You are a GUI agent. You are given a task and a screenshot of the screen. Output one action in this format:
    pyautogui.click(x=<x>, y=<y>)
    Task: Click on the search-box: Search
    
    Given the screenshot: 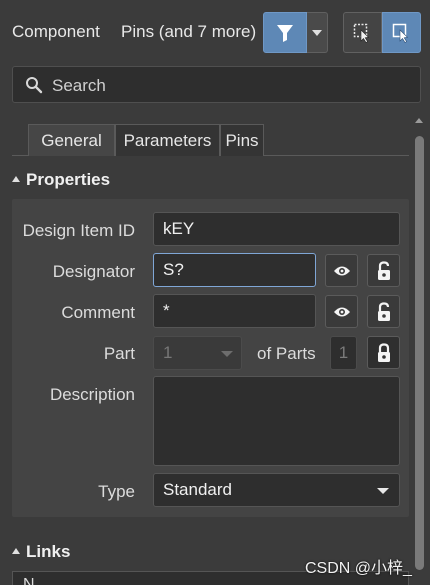 What is the action you would take?
    pyautogui.click(x=216, y=84)
    